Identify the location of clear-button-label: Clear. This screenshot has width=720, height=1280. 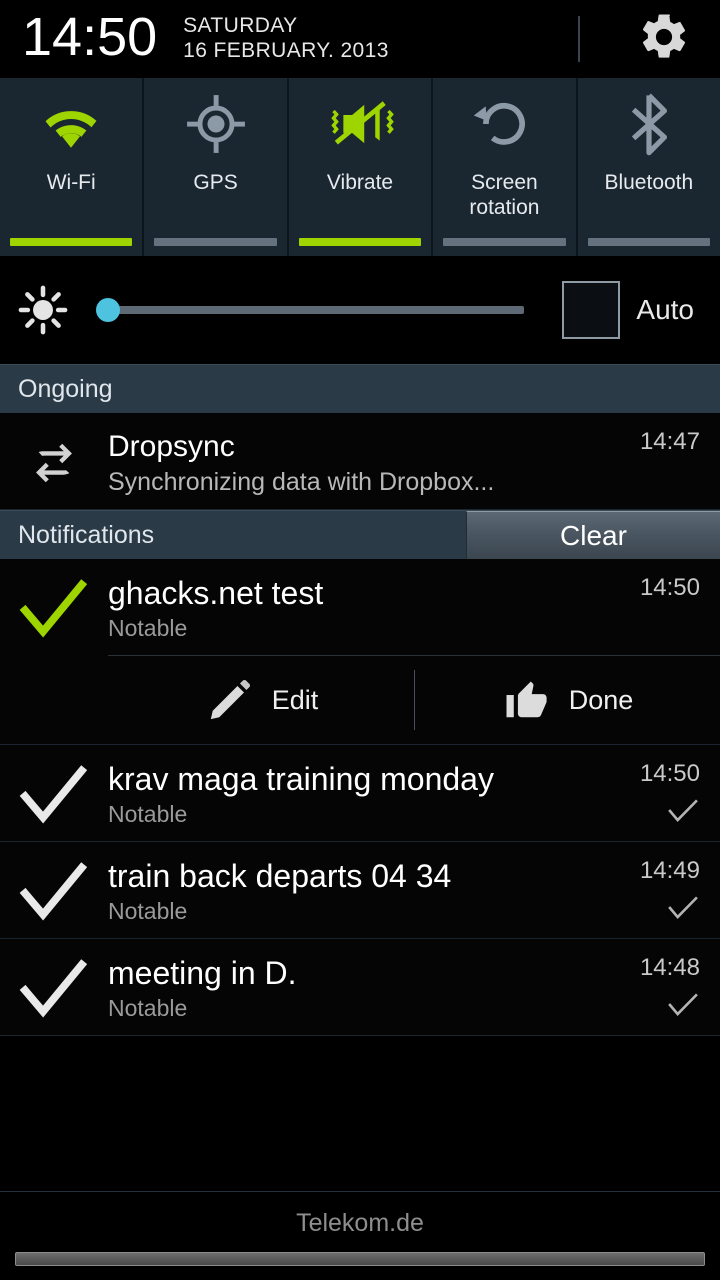
(593, 535).